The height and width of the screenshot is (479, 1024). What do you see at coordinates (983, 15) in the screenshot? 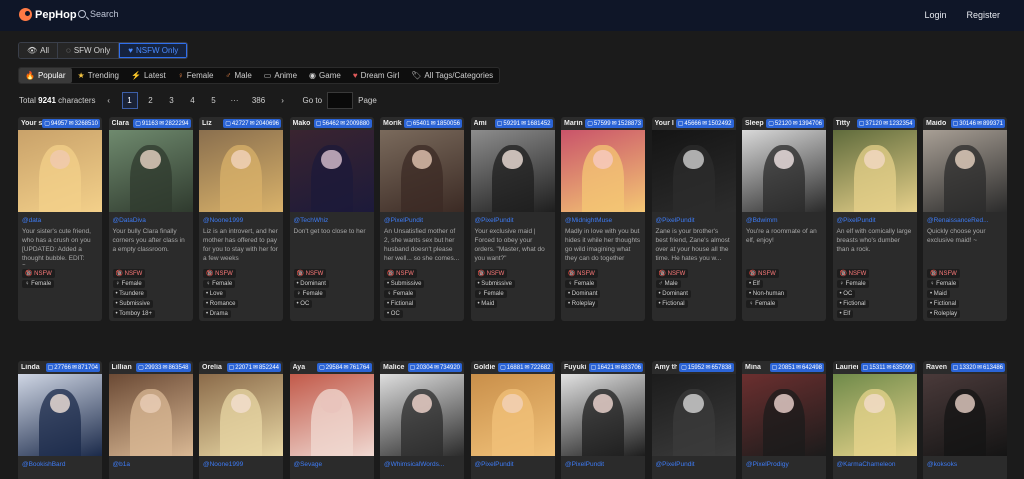
I see `register-link: Register` at bounding box center [983, 15].